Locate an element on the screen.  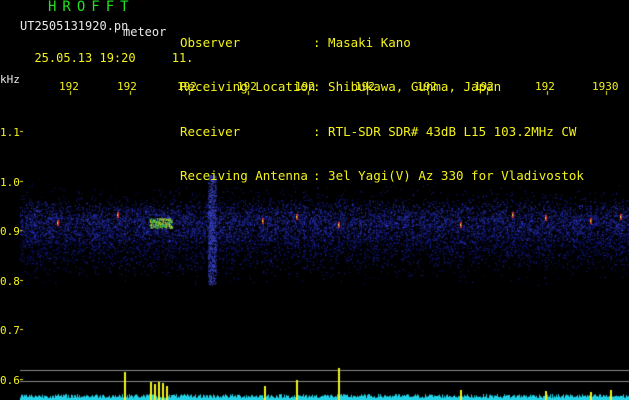
x-tick-5: 192 is located at coordinates (305, 86).